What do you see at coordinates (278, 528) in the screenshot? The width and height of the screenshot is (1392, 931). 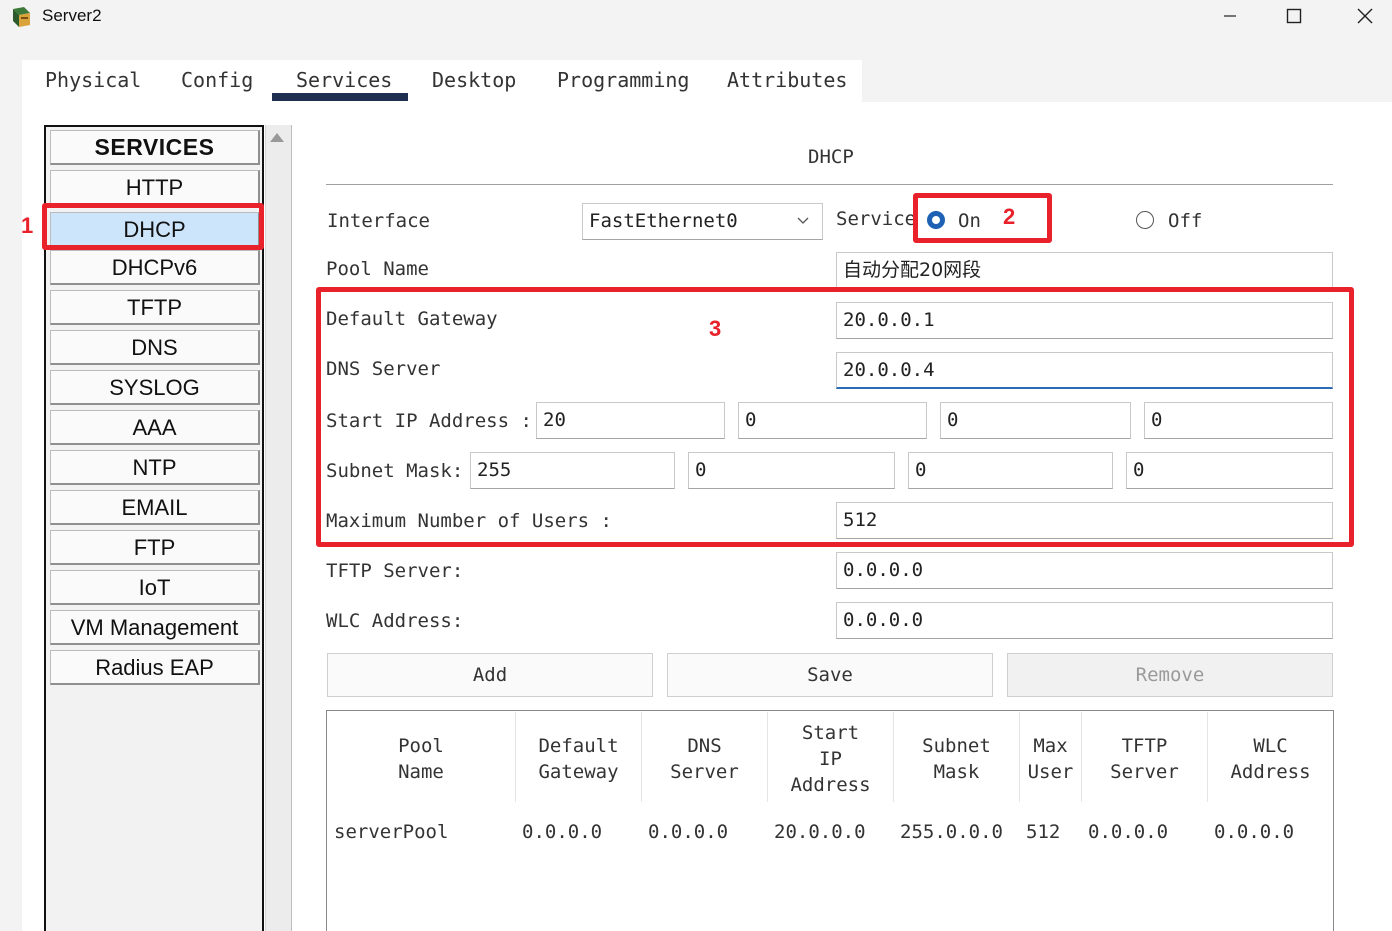 I see `sidebar-scrollbar` at bounding box center [278, 528].